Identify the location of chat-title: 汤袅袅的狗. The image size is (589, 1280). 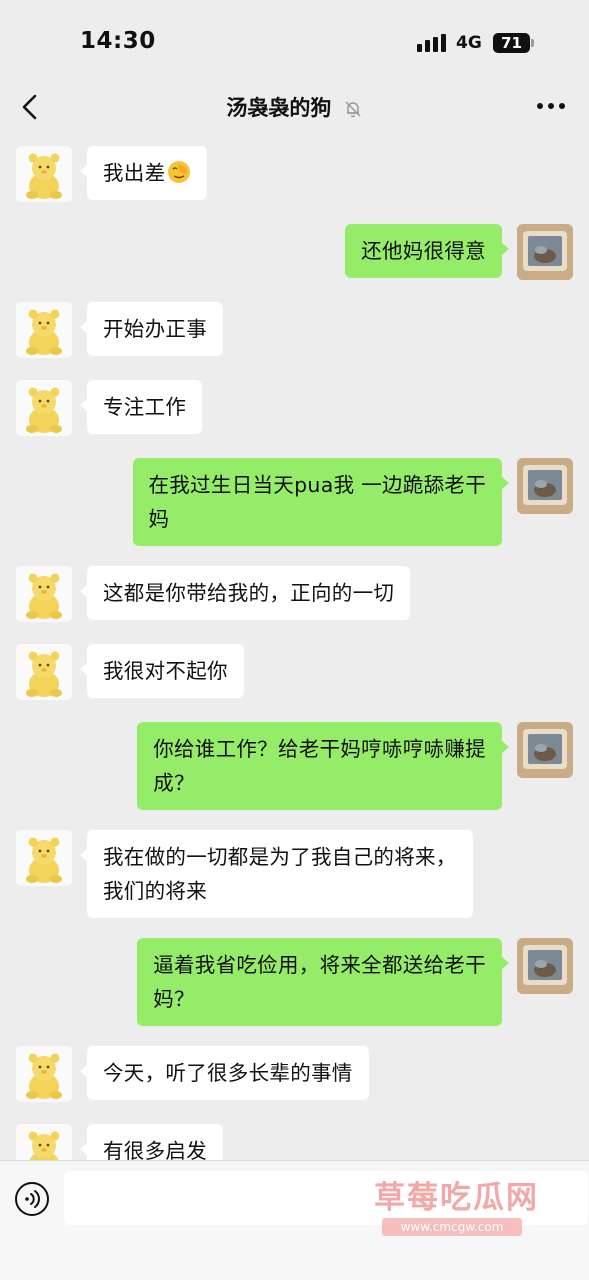
(294, 107).